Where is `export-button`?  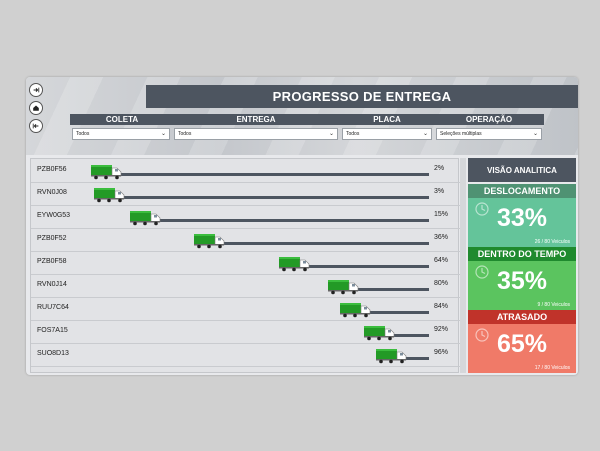
export-button is located at coordinates (36, 90).